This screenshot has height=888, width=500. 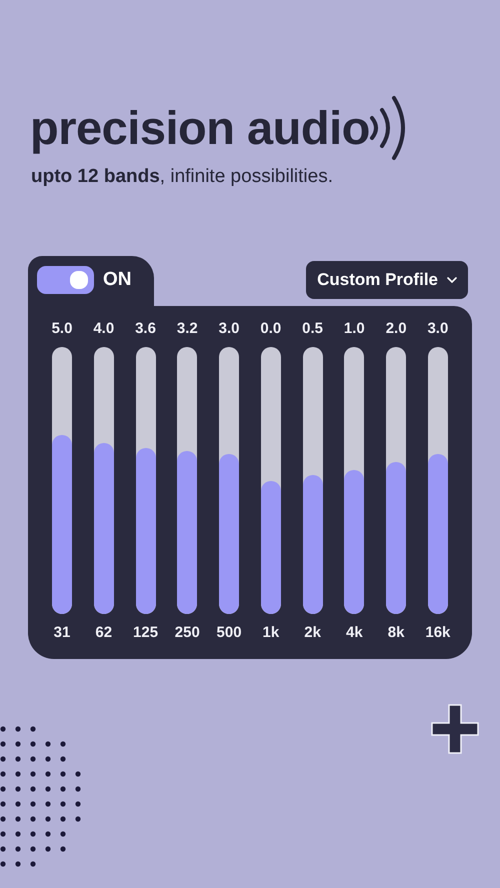 What do you see at coordinates (145, 632) in the screenshot?
I see `frequency-label: 125` at bounding box center [145, 632].